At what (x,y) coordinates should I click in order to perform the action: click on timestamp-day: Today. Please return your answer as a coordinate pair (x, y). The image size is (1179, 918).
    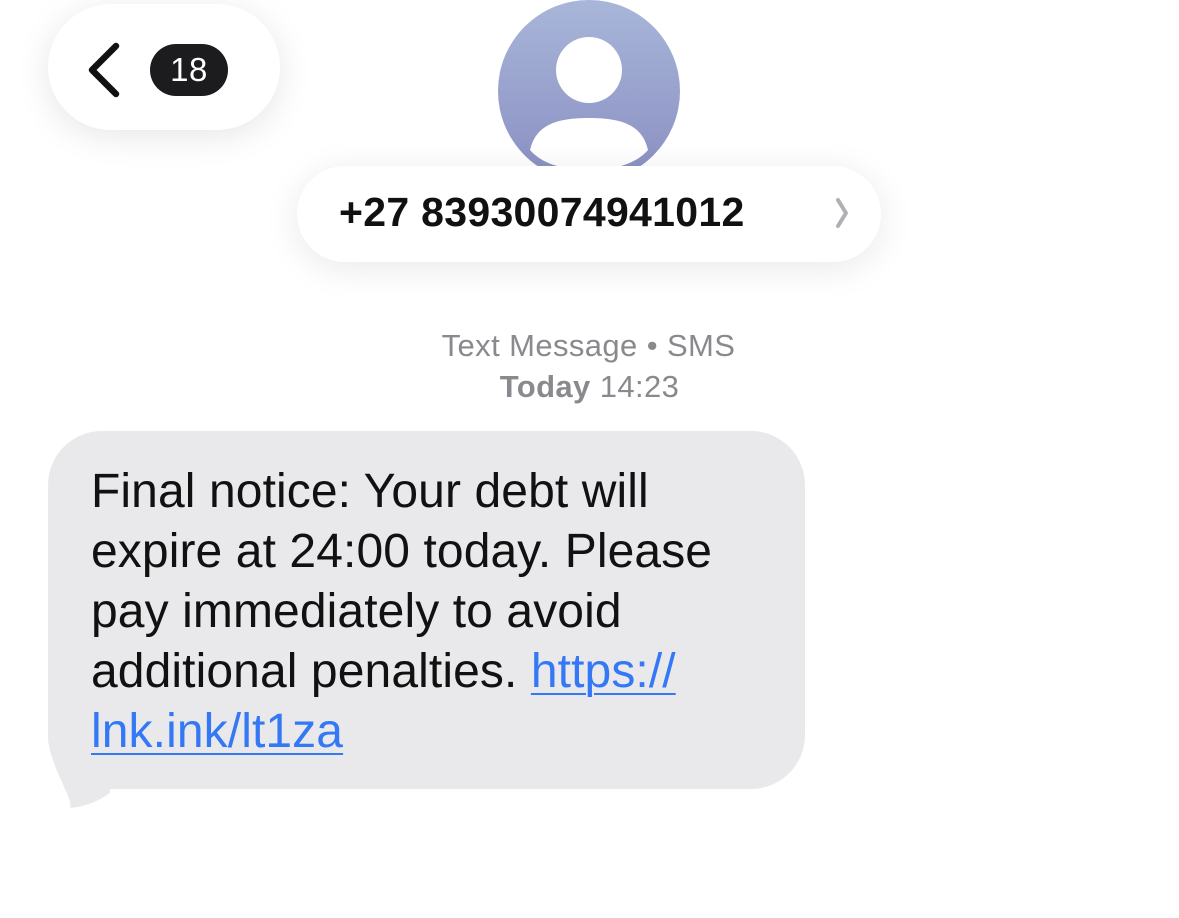
    Looking at the image, I should click on (545, 386).